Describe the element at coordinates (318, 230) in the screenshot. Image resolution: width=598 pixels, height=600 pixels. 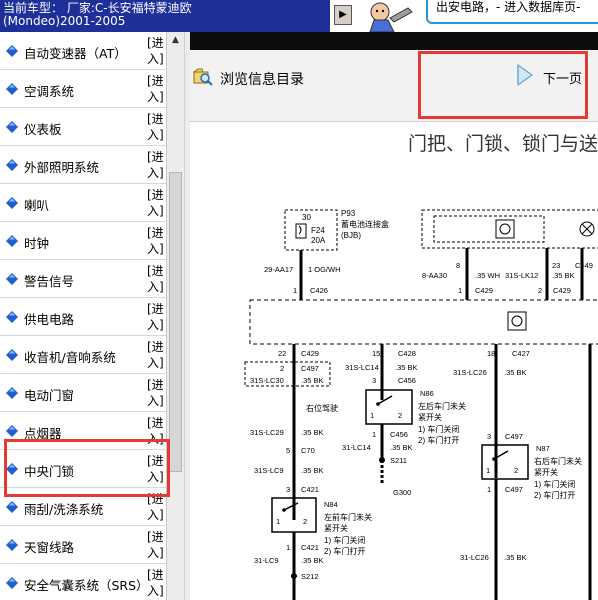
I see `fuse-label: F24` at that location.